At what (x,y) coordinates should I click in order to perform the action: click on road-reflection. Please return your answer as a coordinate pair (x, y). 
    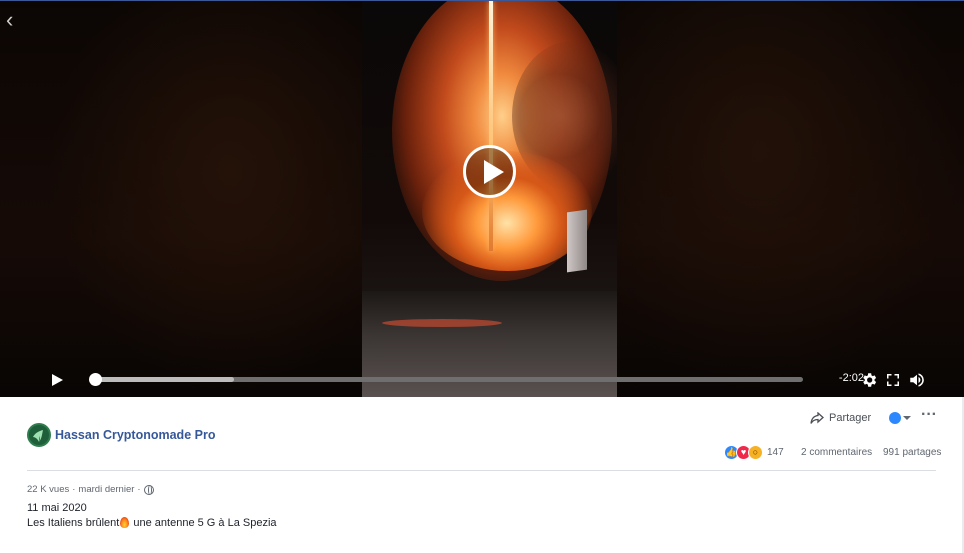
    Looking at the image, I should click on (442, 323).